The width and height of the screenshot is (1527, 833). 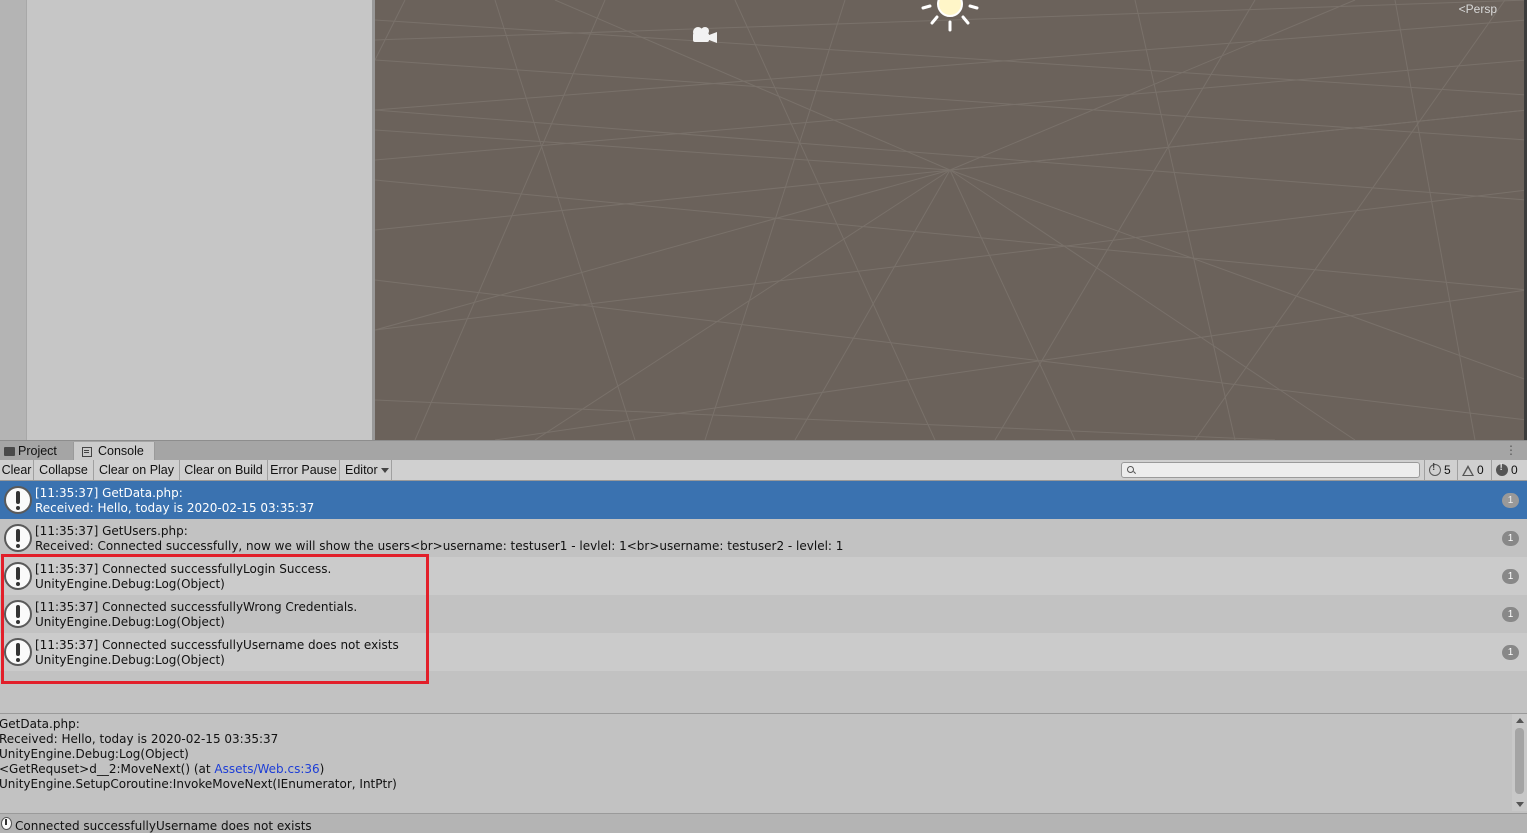 What do you see at coordinates (121, 451) in the screenshot?
I see `tab-console-label: Console` at bounding box center [121, 451].